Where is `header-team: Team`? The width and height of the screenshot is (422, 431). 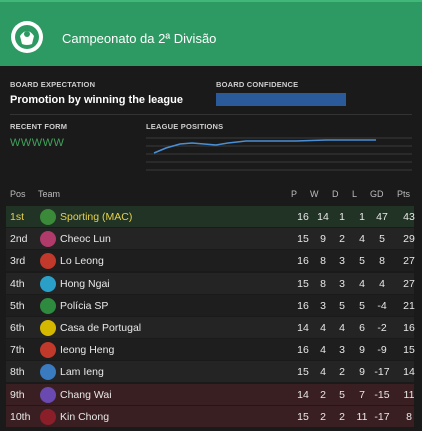 header-team: Team is located at coordinates (49, 194).